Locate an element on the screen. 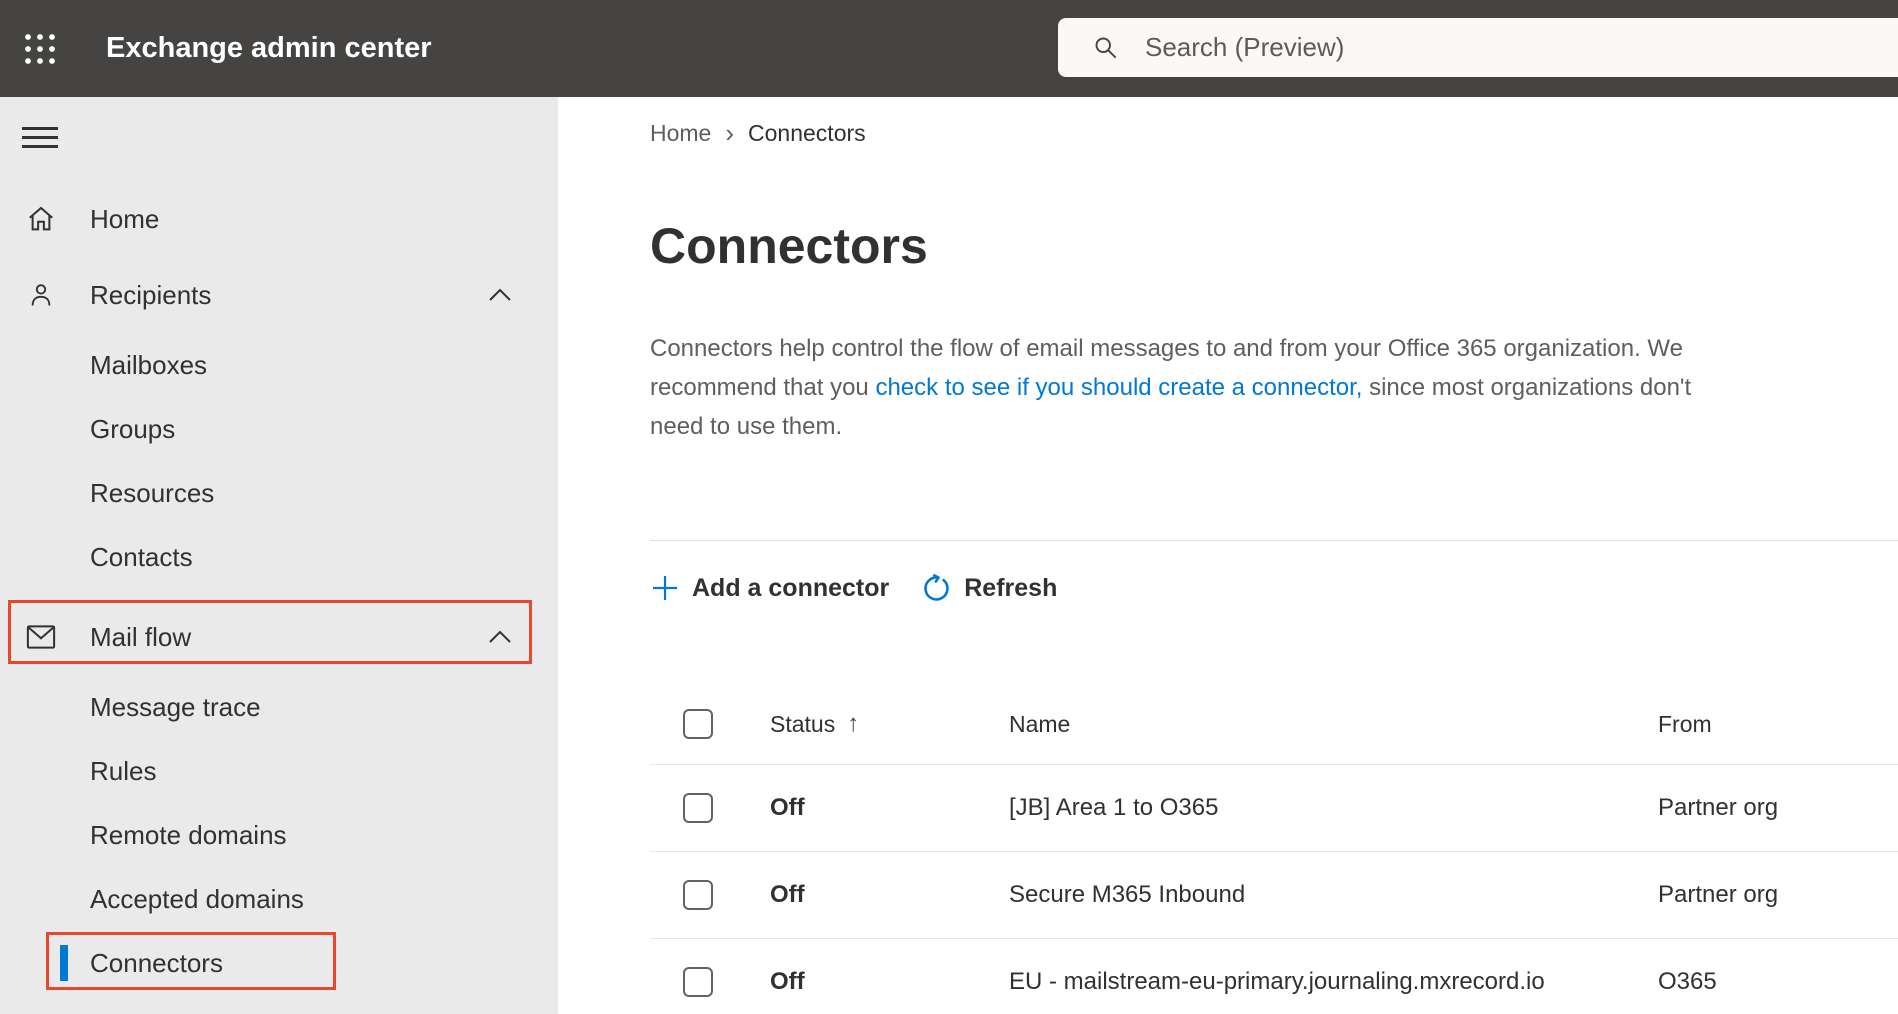 The width and height of the screenshot is (1898, 1014). search-input is located at coordinates (1521, 47).